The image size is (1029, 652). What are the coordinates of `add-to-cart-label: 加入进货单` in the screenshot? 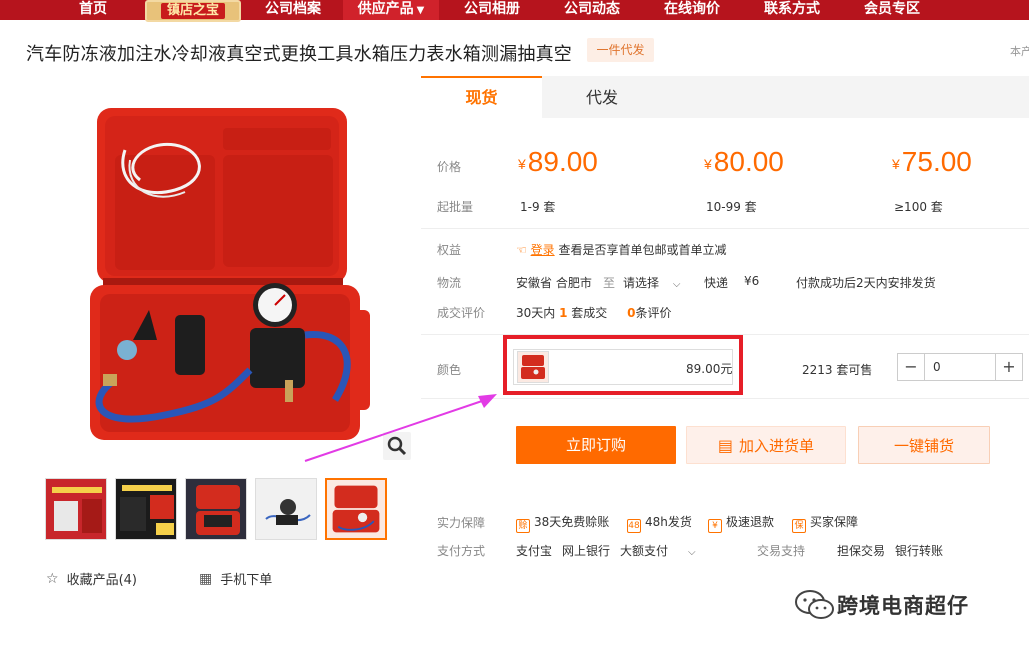 It's located at (777, 446).